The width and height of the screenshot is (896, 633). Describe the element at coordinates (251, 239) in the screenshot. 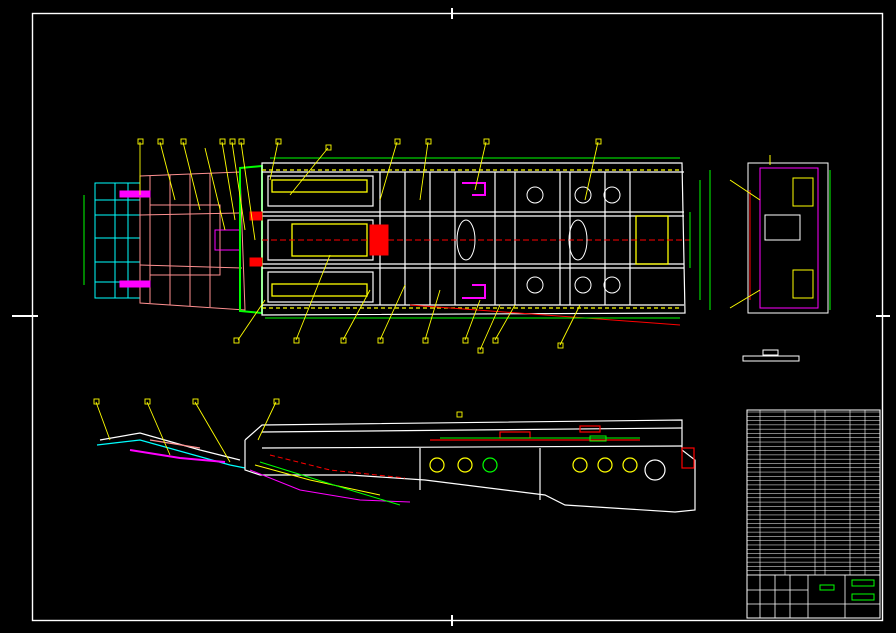

I see `hinge-plate-plan` at that location.